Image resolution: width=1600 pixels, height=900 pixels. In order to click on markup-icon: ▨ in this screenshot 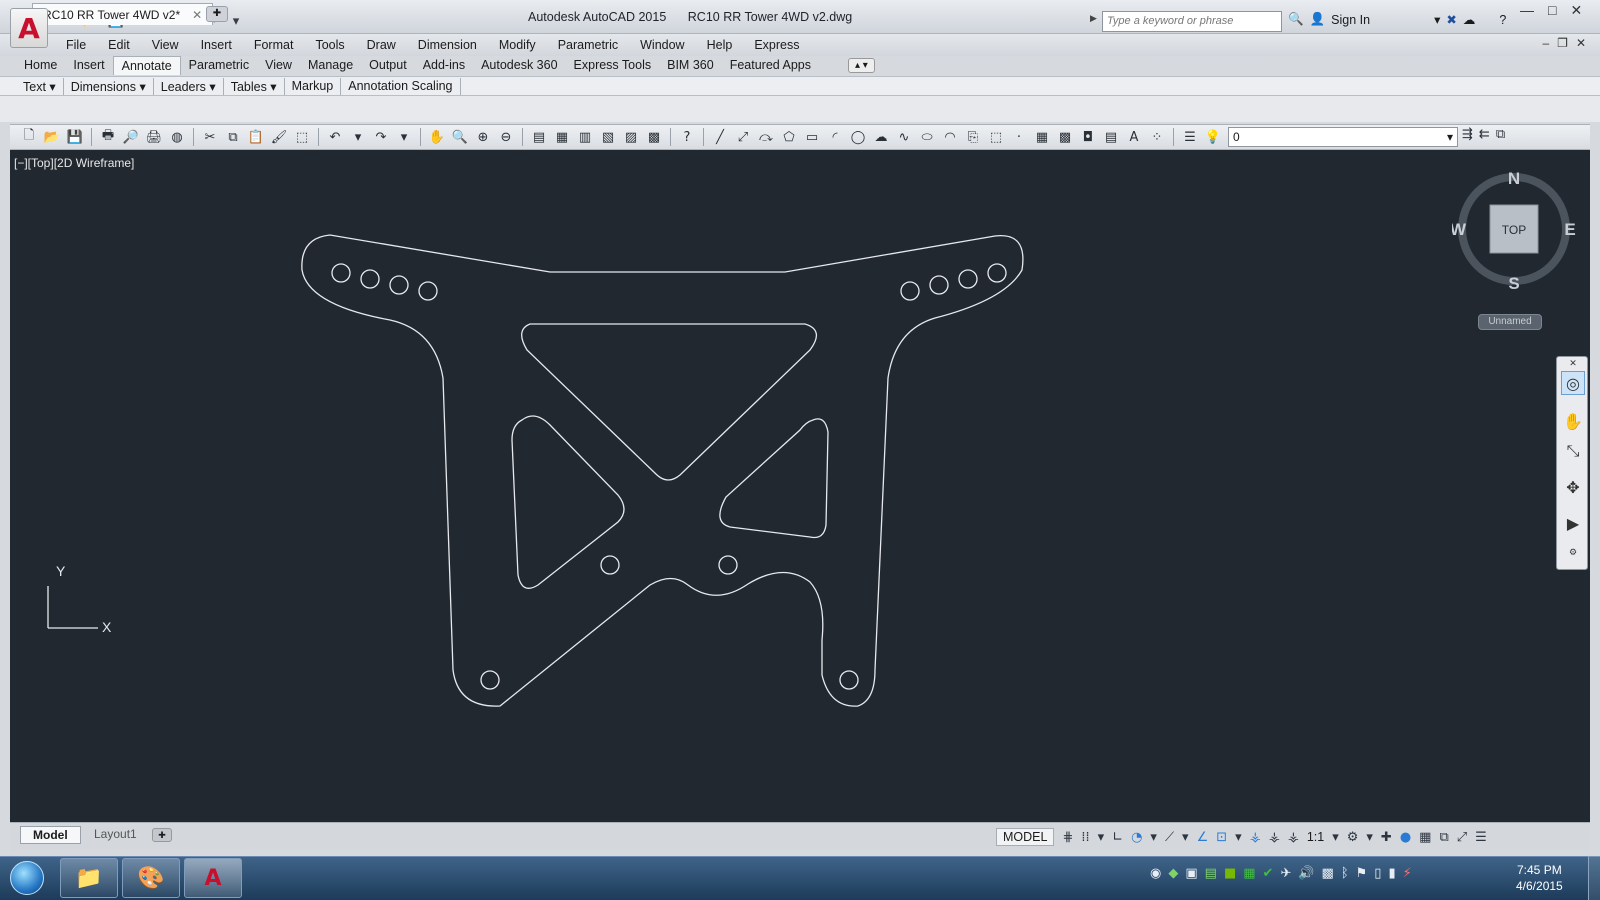, I will do `click(631, 137)`.